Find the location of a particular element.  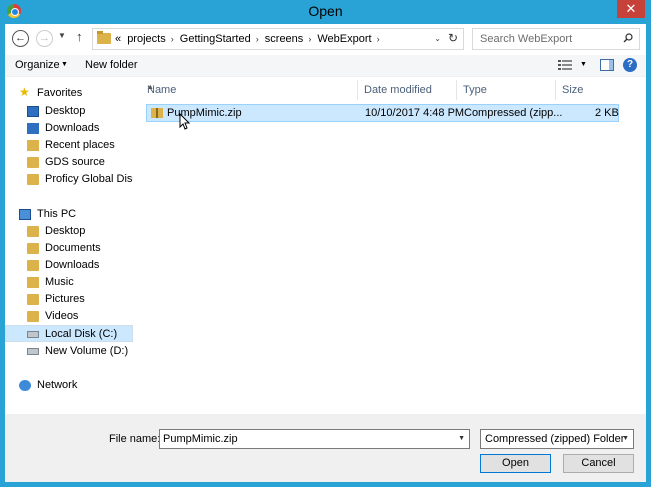

sidebar-item-recent-places: Recent places is located at coordinates (79, 145).